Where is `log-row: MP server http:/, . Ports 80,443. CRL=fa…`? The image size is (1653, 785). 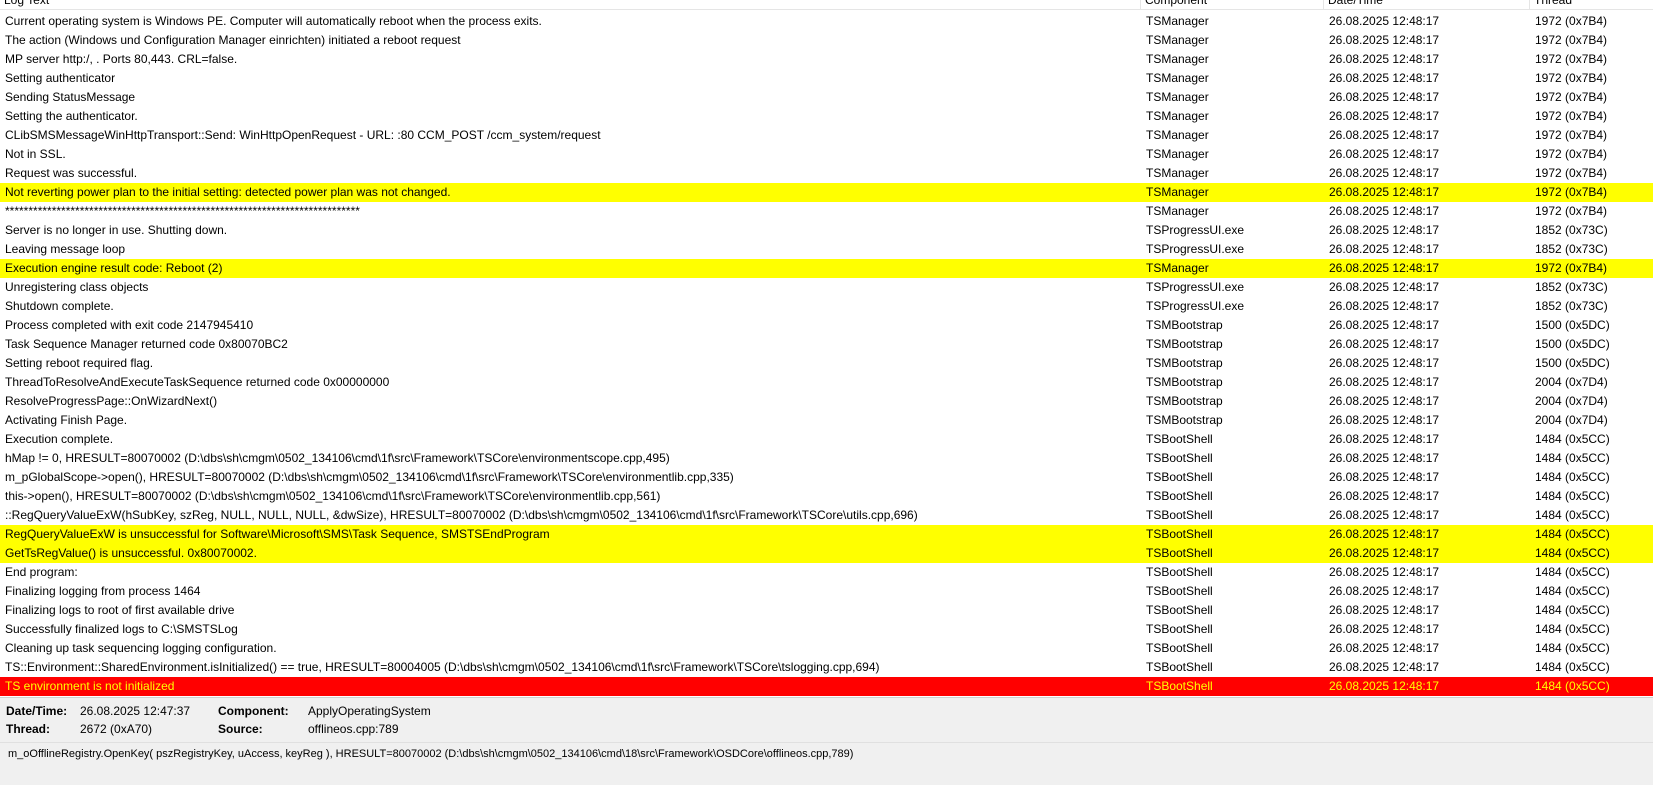
log-row: MP server http:/, . Ports 80,443. CRL=fa… is located at coordinates (826, 59).